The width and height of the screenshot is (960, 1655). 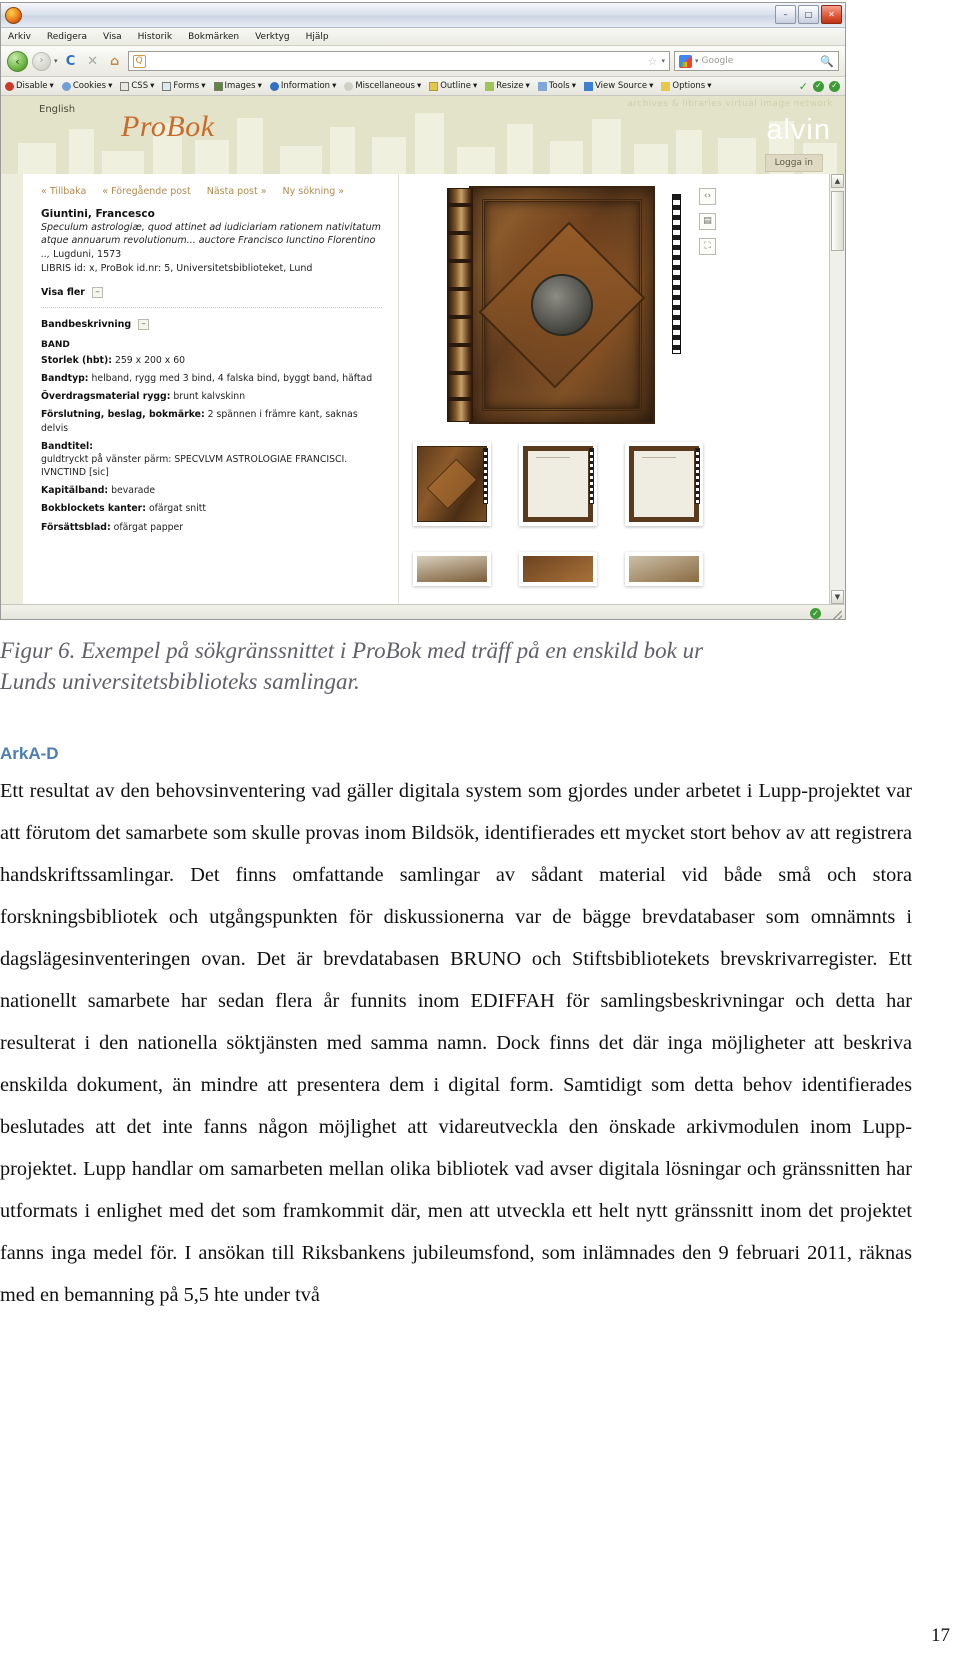 I want to click on devtool-disable-label: Disable, so click(x=32, y=86).